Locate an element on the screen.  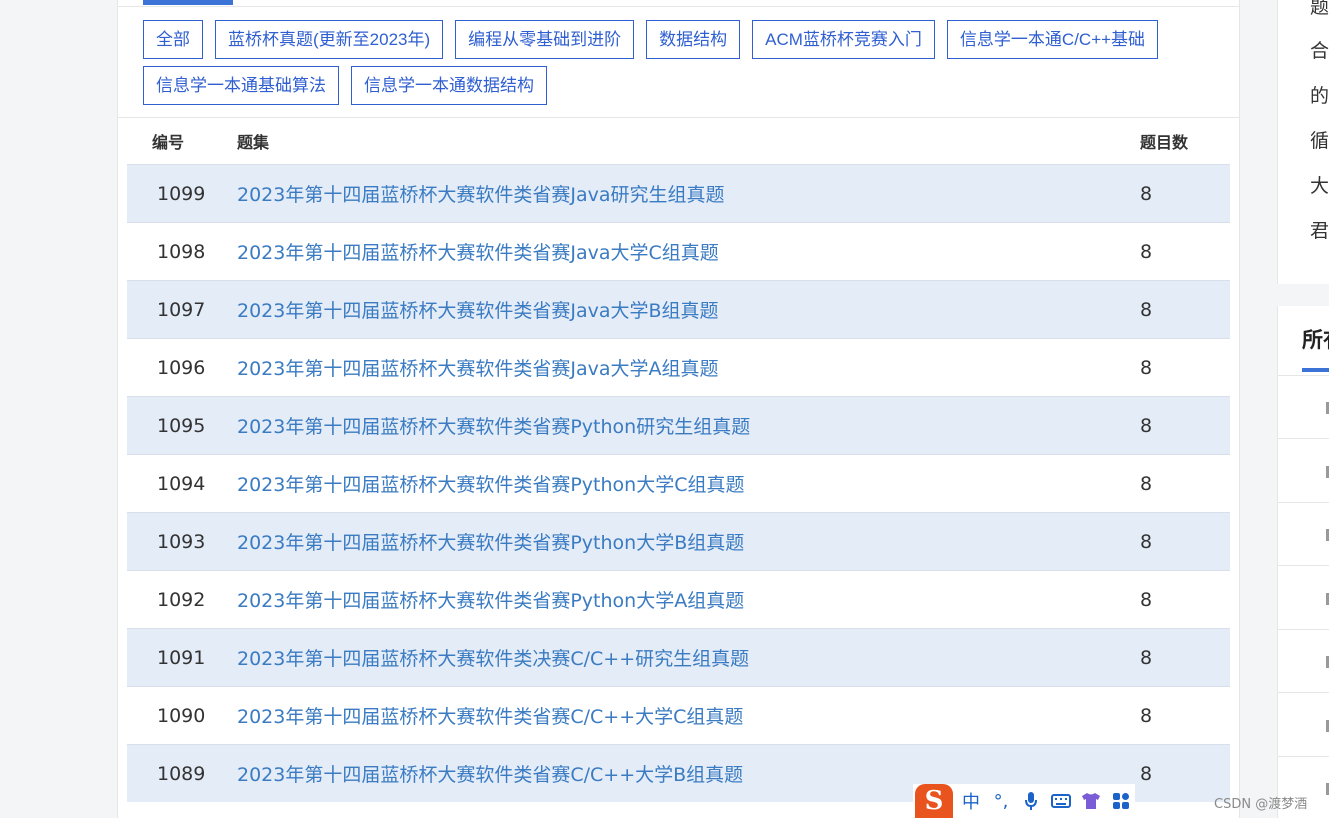
table-row: 1091 2023年第十四届蓝桥杯大赛软件类决赛C/C++研究生组真题 8 is located at coordinates (678, 657).